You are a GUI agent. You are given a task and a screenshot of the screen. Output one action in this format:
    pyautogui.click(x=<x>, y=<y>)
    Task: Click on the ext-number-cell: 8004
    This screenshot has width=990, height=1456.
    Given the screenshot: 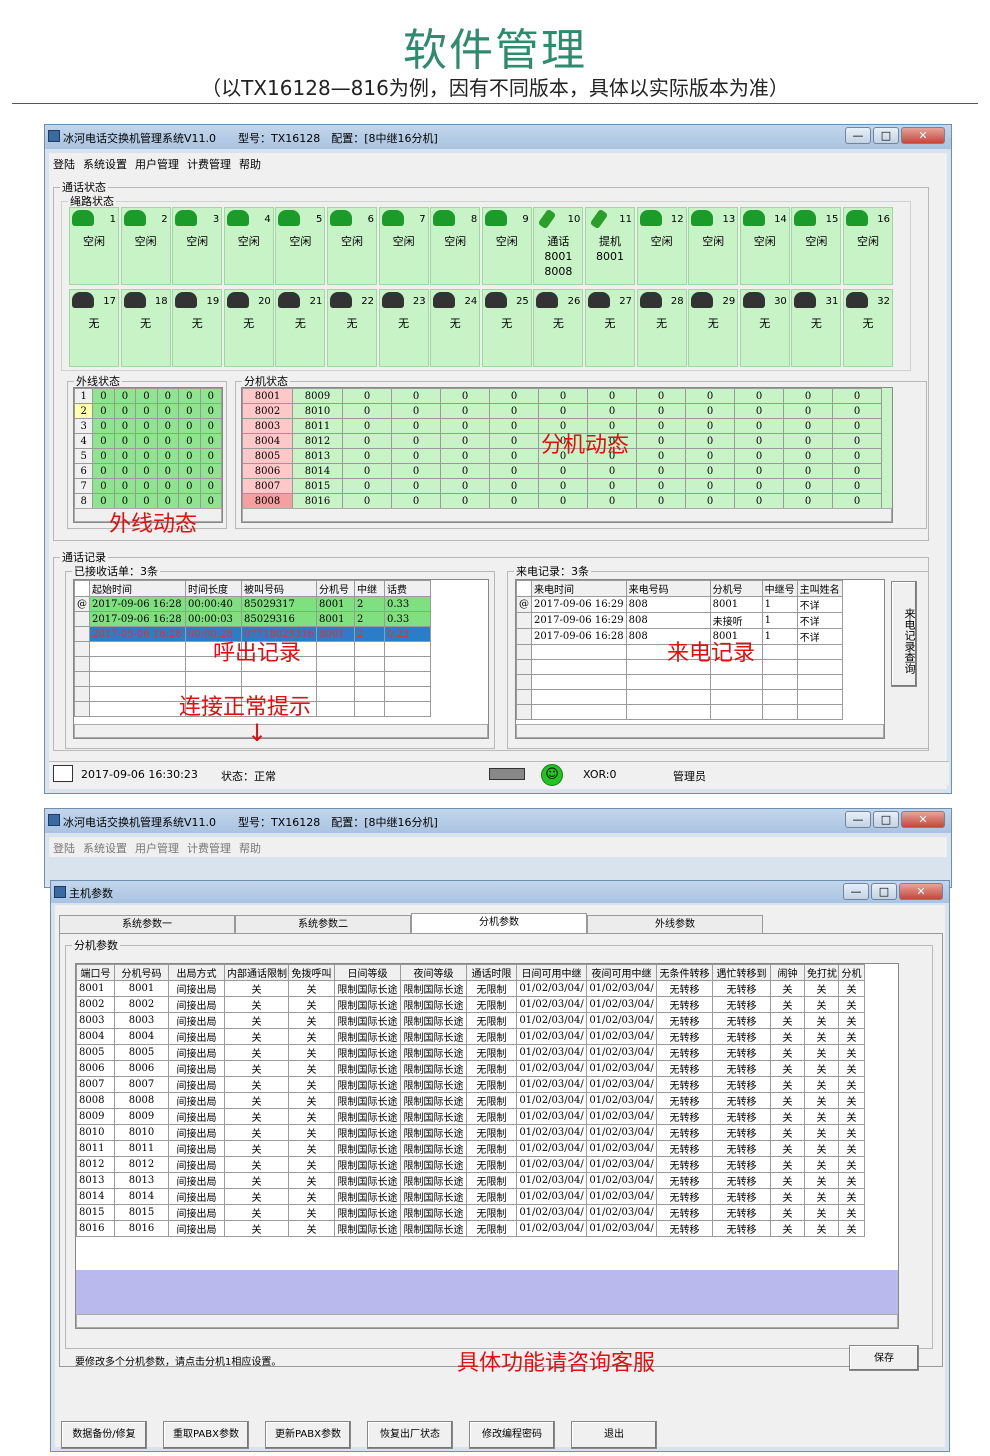 What is the action you would take?
    pyautogui.click(x=141, y=1036)
    